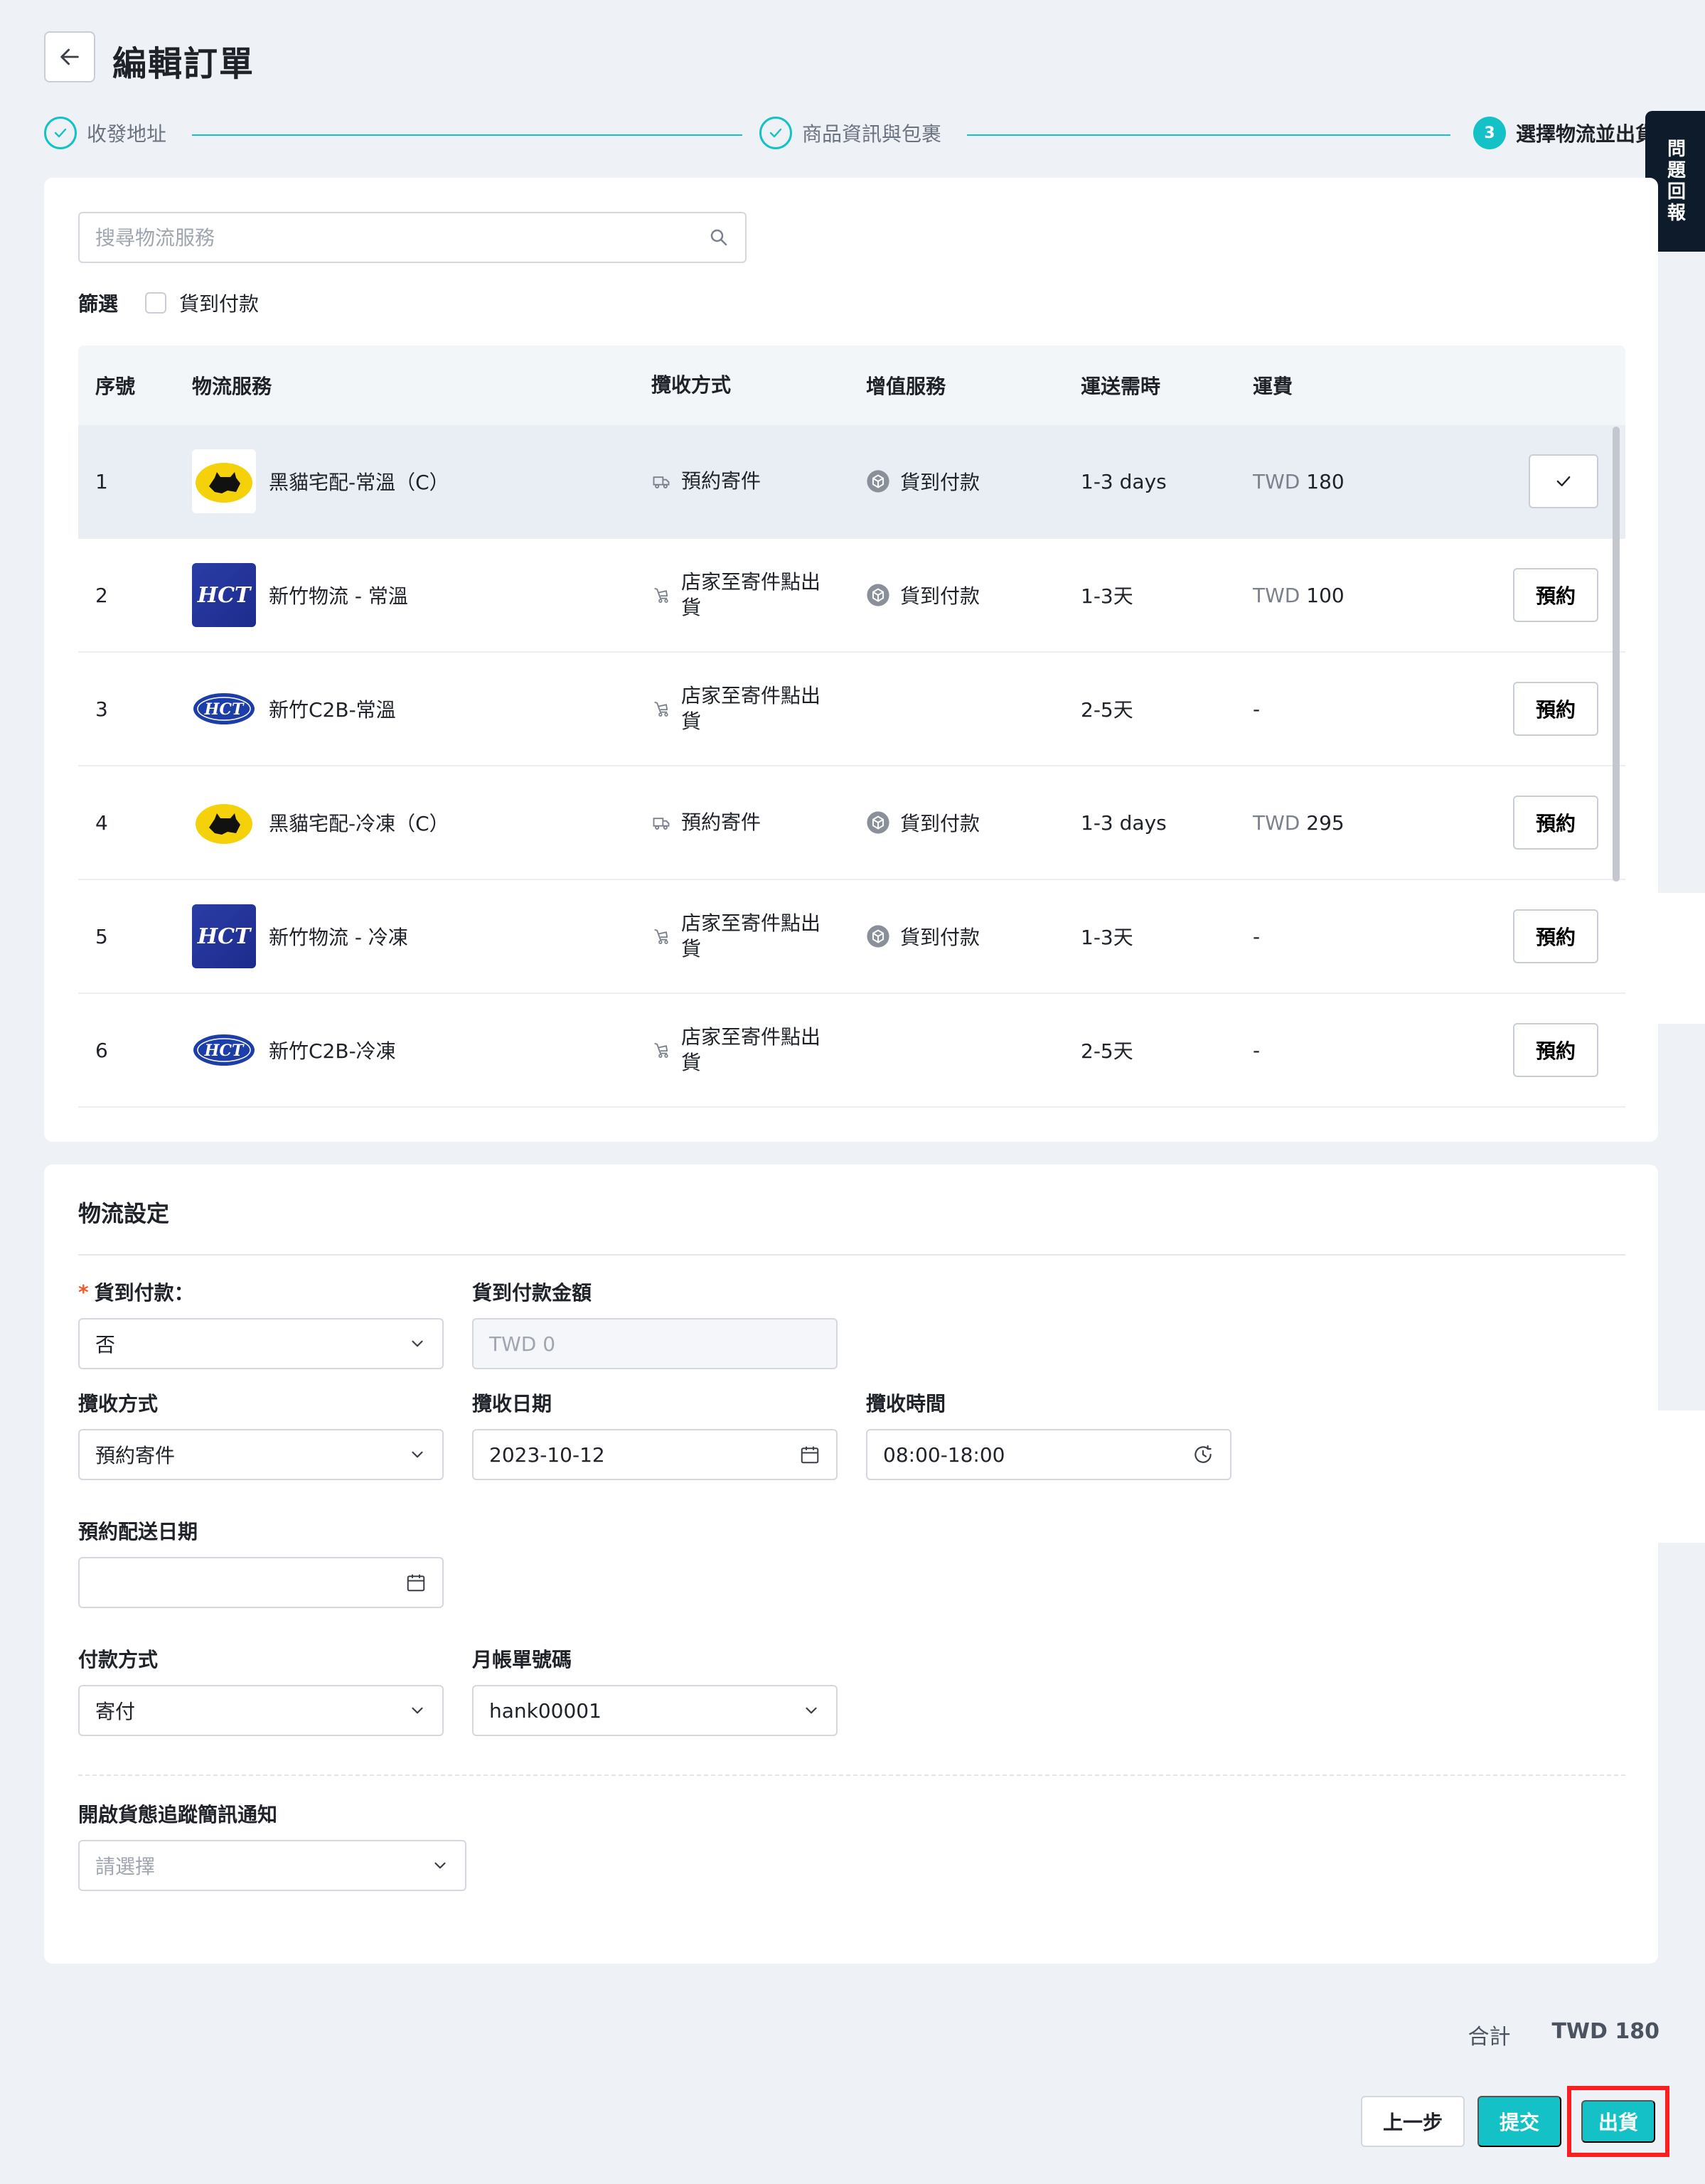 This screenshot has width=1705, height=2184. Describe the element at coordinates (101, 709) in the screenshot. I see `row-number: 3` at that location.